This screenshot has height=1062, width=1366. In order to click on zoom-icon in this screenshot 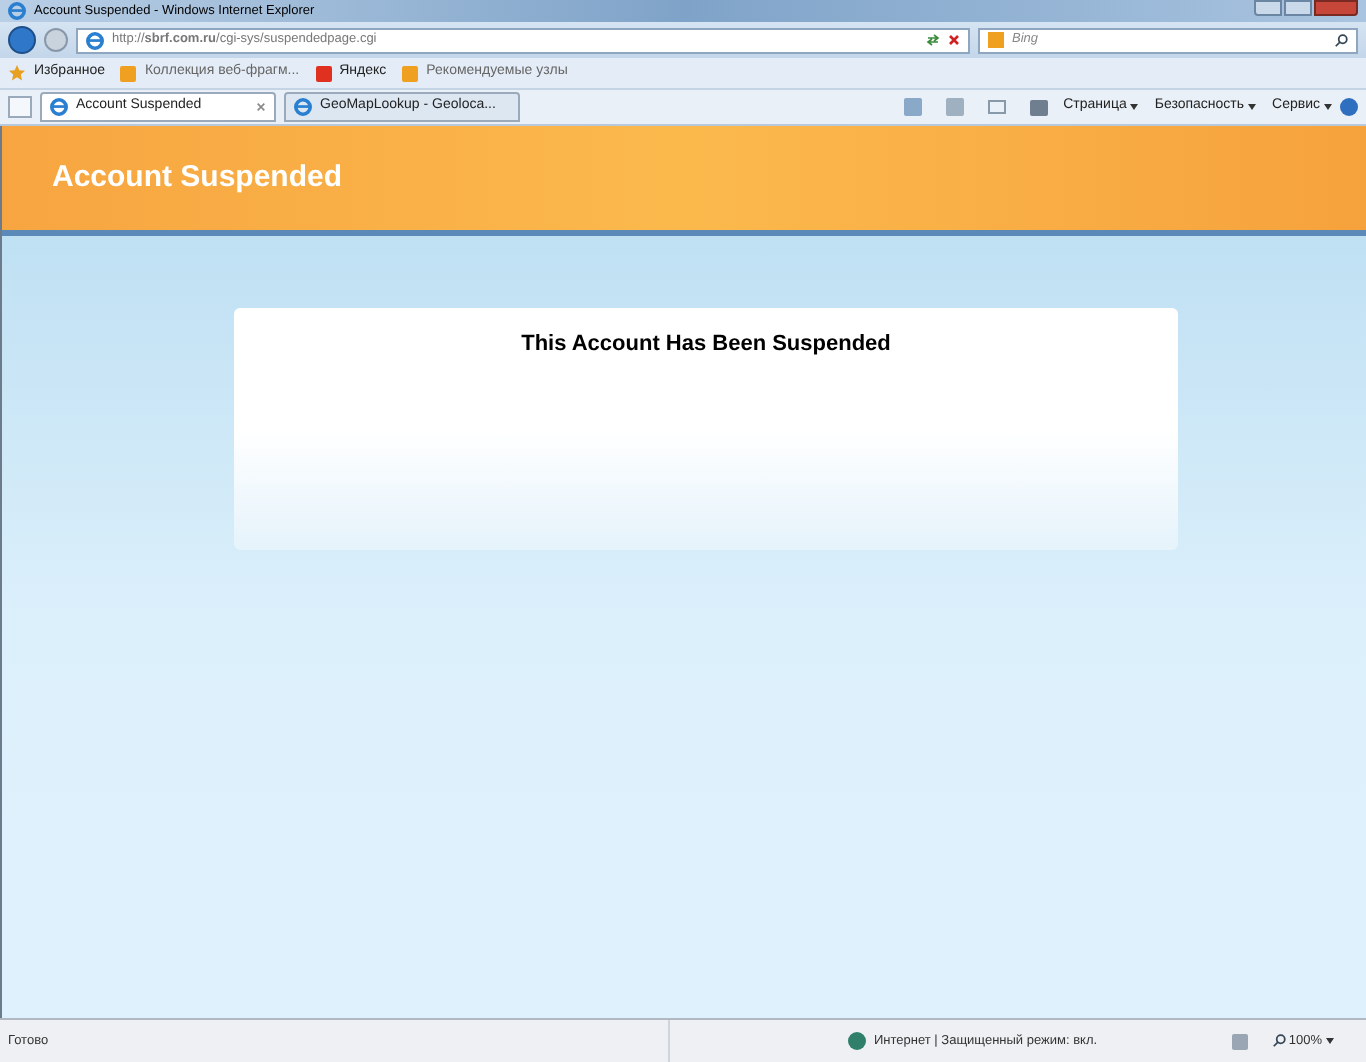, I will do `click(1279, 1041)`.